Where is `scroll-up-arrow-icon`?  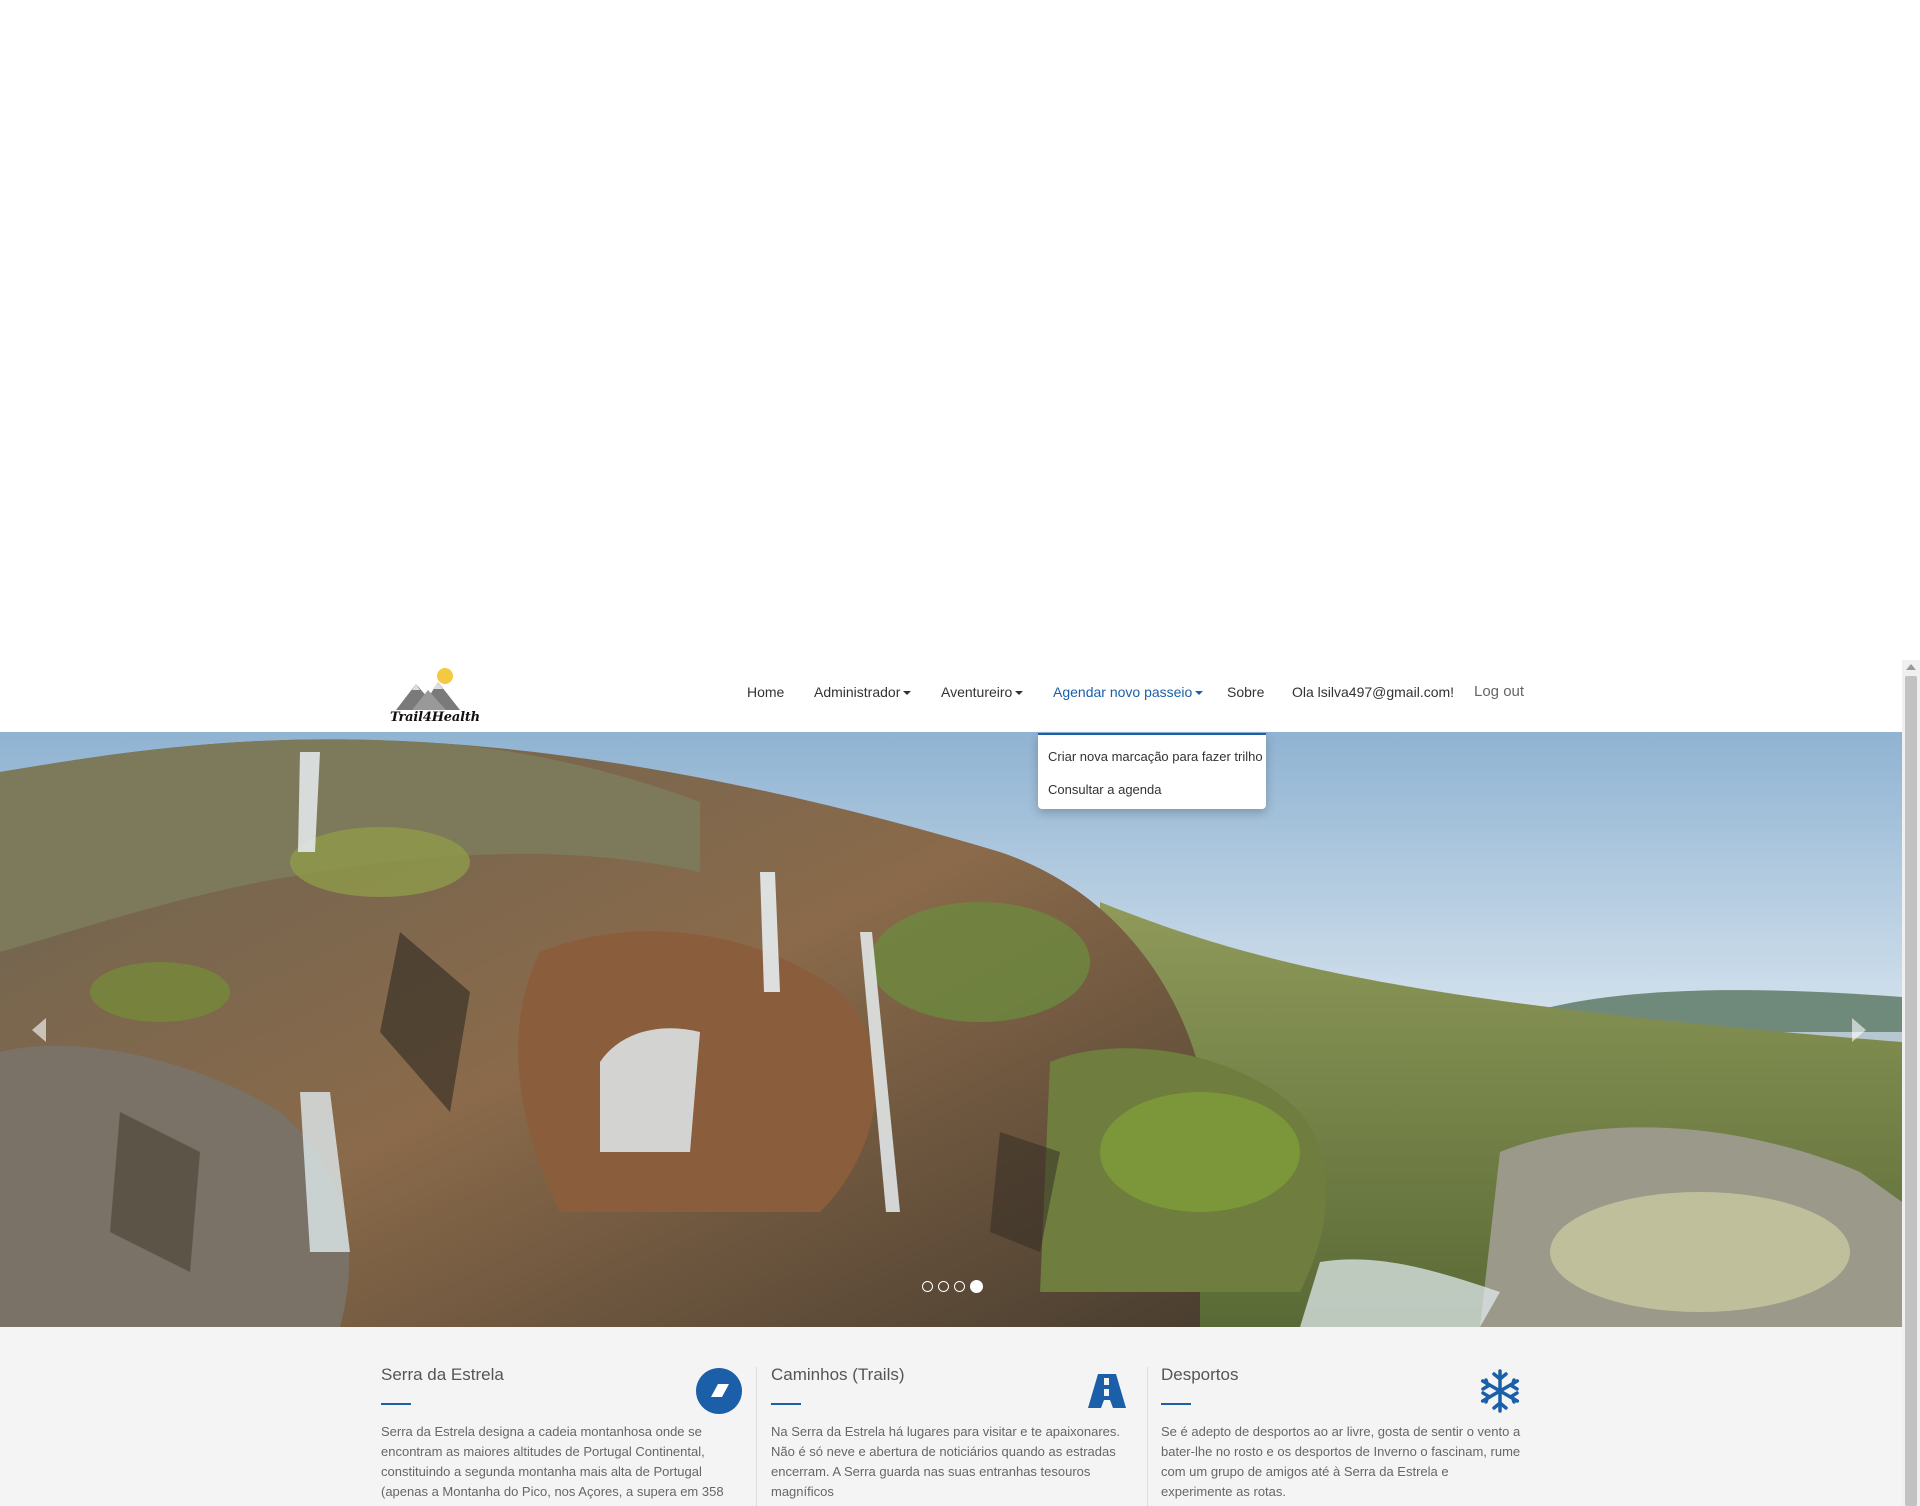
scroll-up-arrow-icon is located at coordinates (1911, 667).